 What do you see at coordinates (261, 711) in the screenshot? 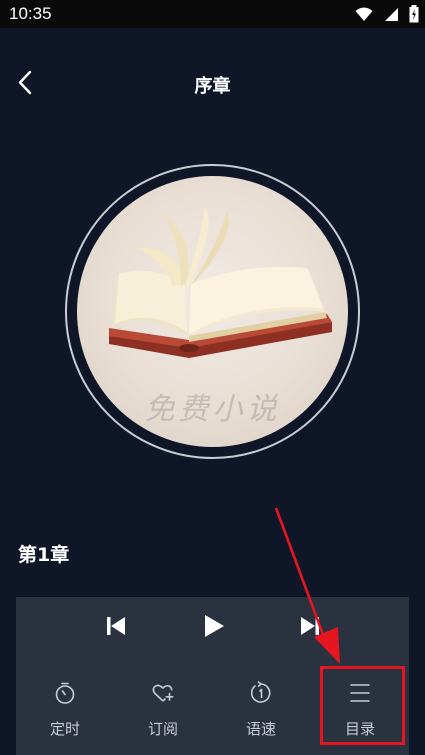
I see `tab-speed: 语速` at bounding box center [261, 711].